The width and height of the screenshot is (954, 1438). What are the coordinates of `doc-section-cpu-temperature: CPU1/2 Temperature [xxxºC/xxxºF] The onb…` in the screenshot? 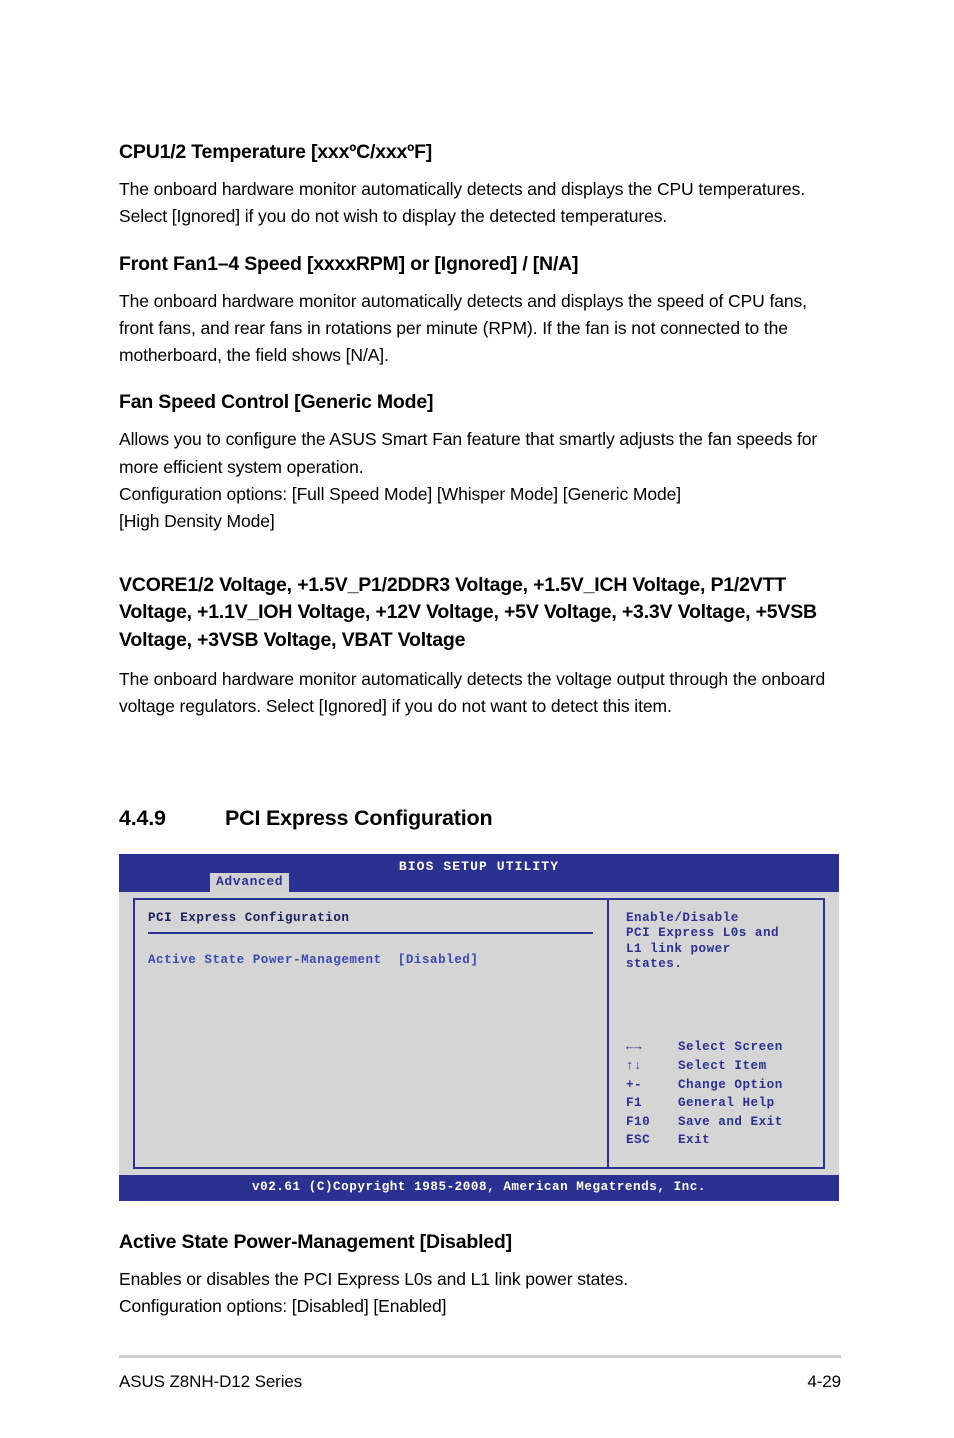 It's located at (480, 185).